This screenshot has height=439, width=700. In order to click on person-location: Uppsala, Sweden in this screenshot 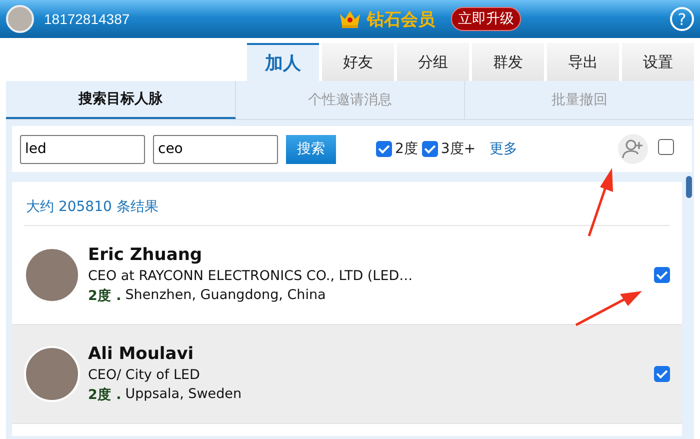, I will do `click(183, 395)`.